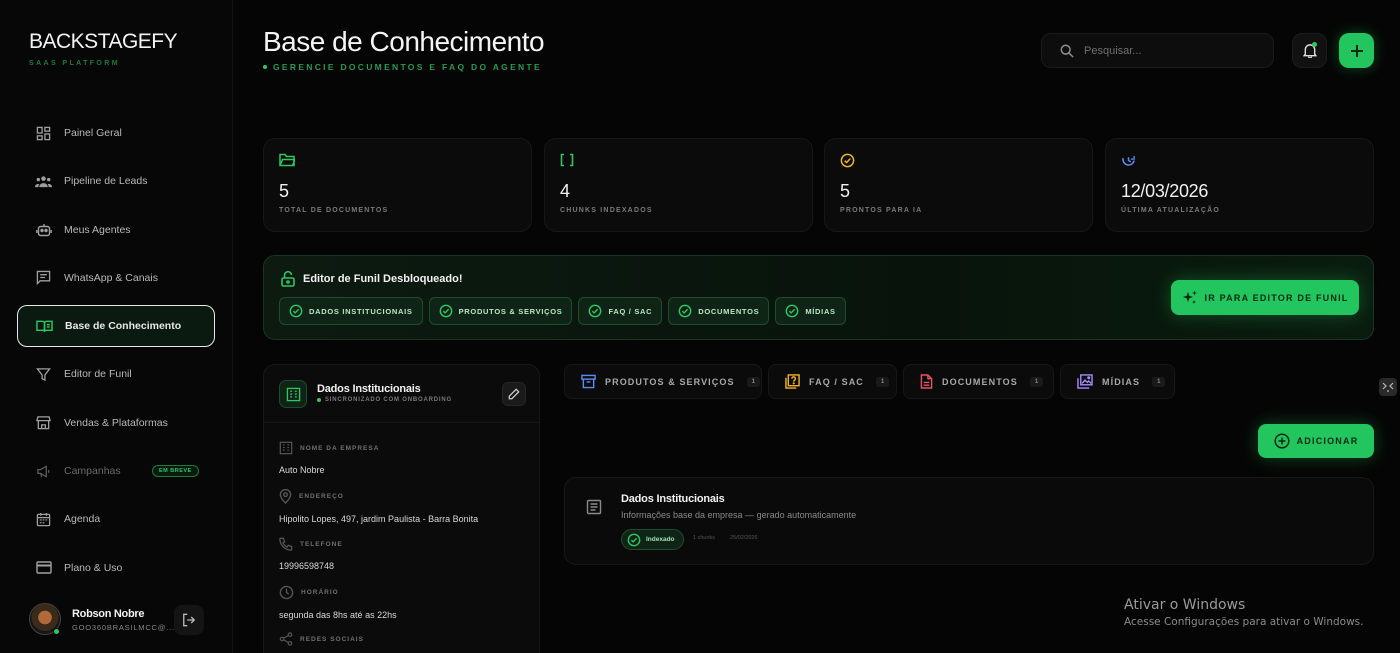 The height and width of the screenshot is (653, 1400). Describe the element at coordinates (361, 311) in the screenshot. I see `chip-label: DADOS INSTITUCIONAIS` at that location.